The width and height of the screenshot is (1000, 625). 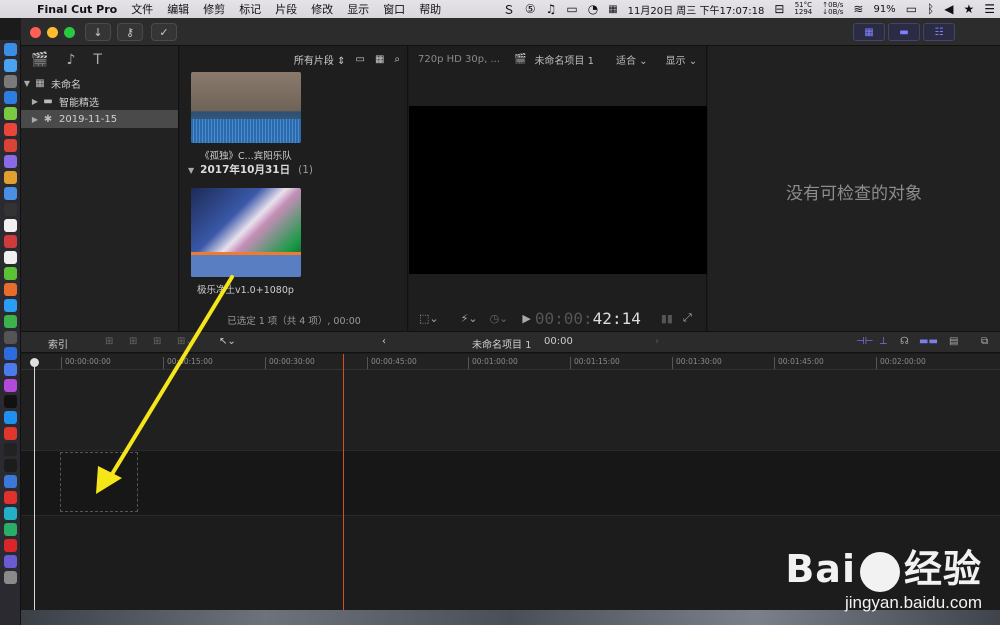 I want to click on transform-icon: ⬚⌄, so click(x=429, y=318).